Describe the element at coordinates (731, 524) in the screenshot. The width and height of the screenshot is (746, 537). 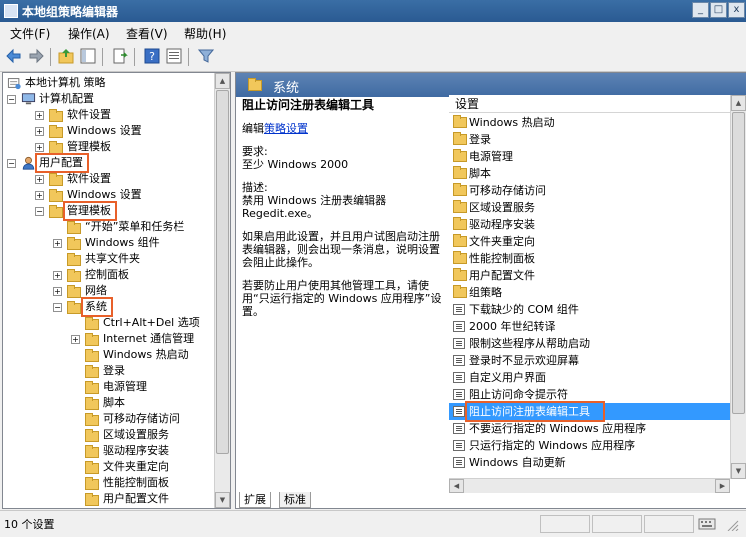
I see `resize-grip-icon` at that location.